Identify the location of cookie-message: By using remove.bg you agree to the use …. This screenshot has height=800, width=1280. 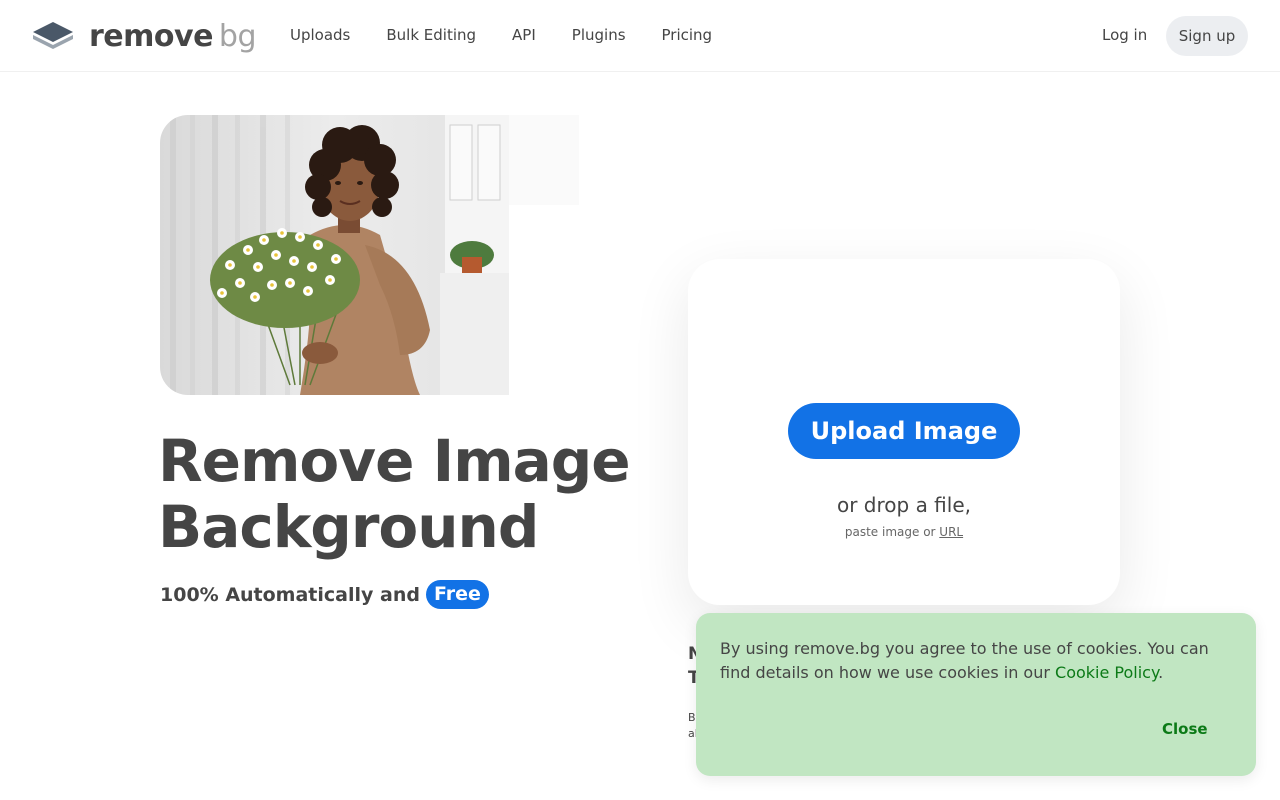
(964, 660).